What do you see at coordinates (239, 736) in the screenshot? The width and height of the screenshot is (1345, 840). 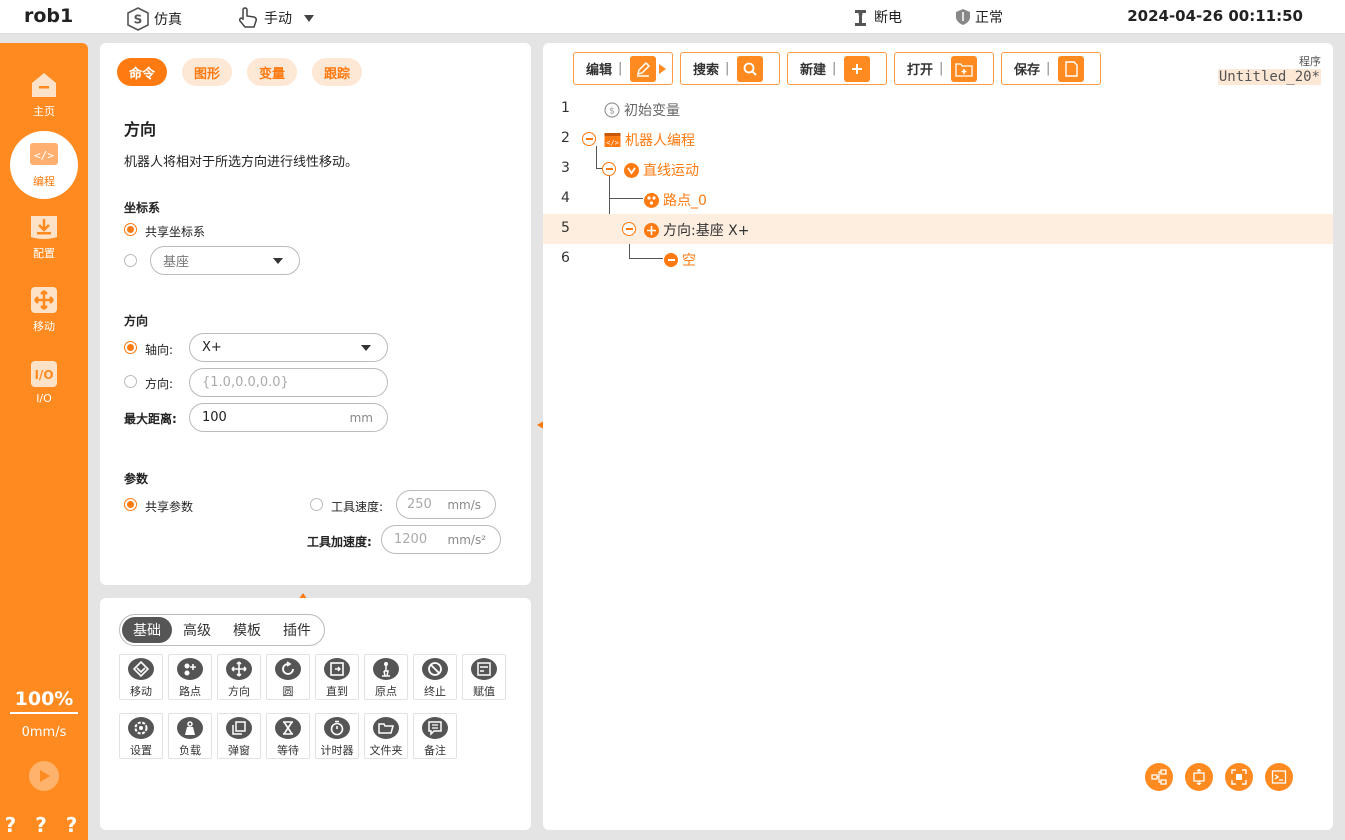 I see `palette-popup: 弹窗` at bounding box center [239, 736].